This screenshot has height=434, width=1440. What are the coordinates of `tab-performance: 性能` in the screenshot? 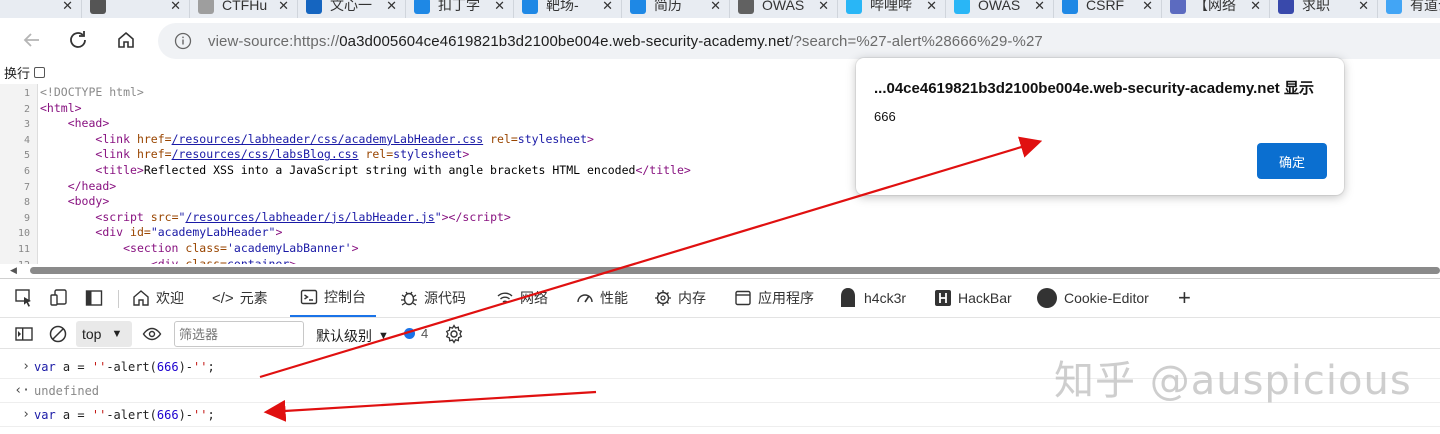 It's located at (602, 298).